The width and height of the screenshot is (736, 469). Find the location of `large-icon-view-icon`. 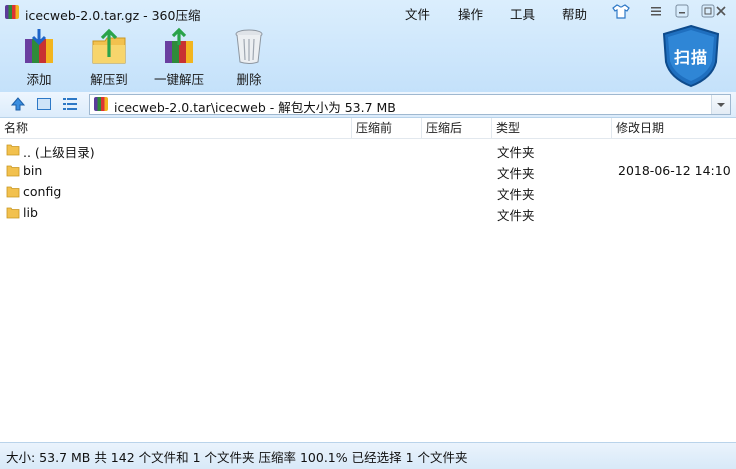

large-icon-view-icon is located at coordinates (44, 104).